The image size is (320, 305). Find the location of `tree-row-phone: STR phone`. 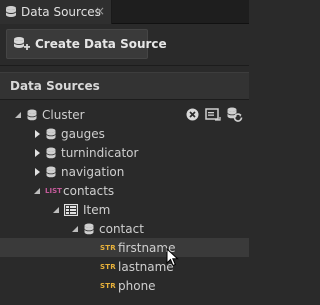

tree-row-phone: STR phone is located at coordinates (124, 285).